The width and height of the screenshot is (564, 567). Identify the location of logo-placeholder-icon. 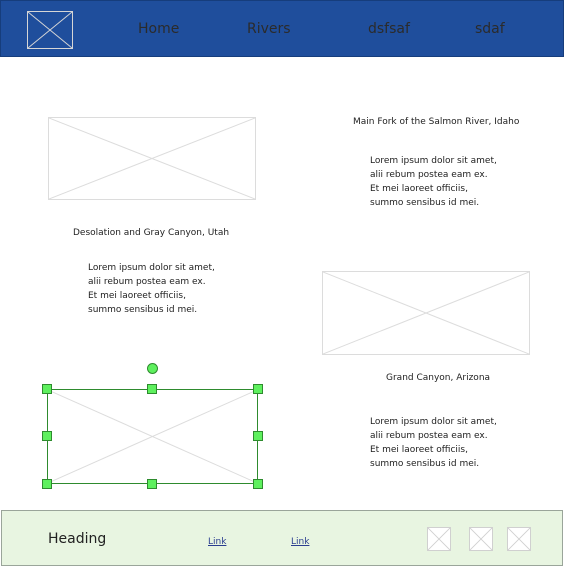
(50, 30).